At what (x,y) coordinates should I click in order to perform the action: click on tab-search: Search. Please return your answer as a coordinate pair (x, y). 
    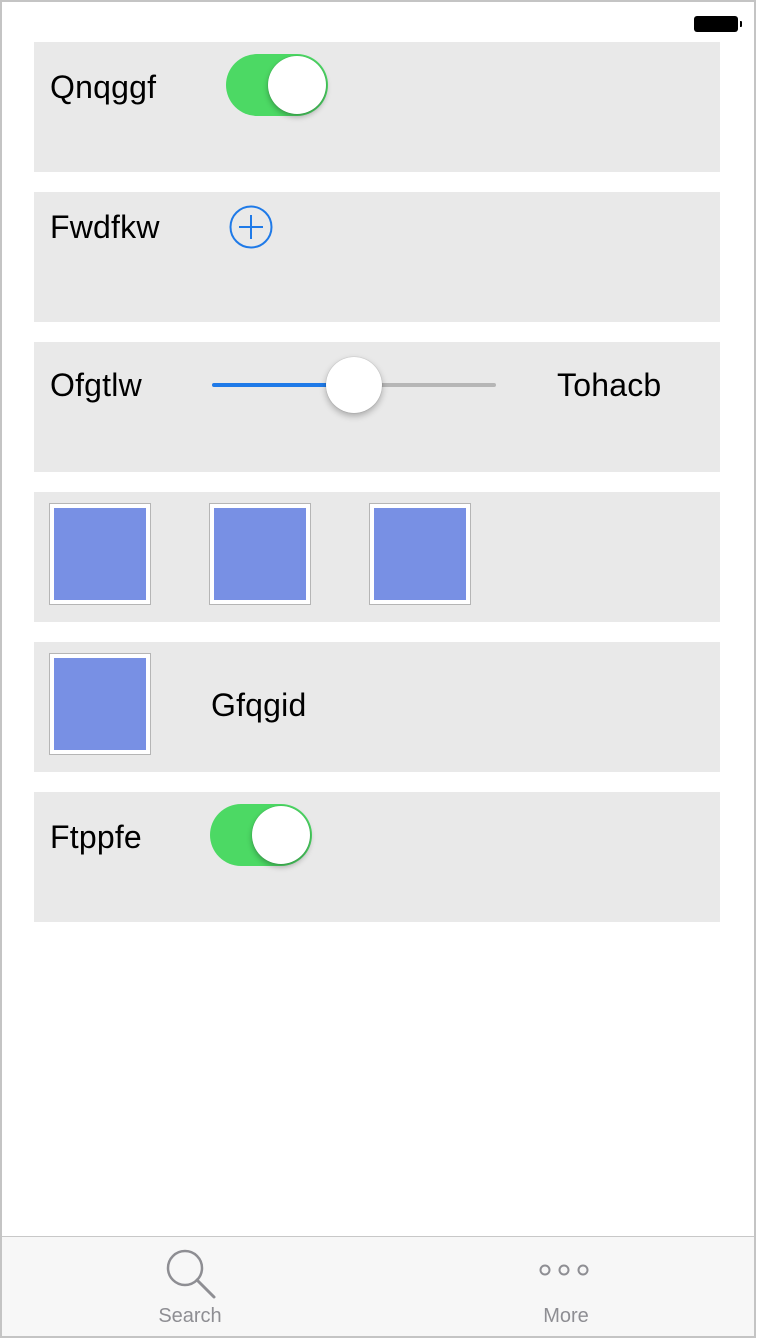
    Looking at the image, I should click on (190, 1286).